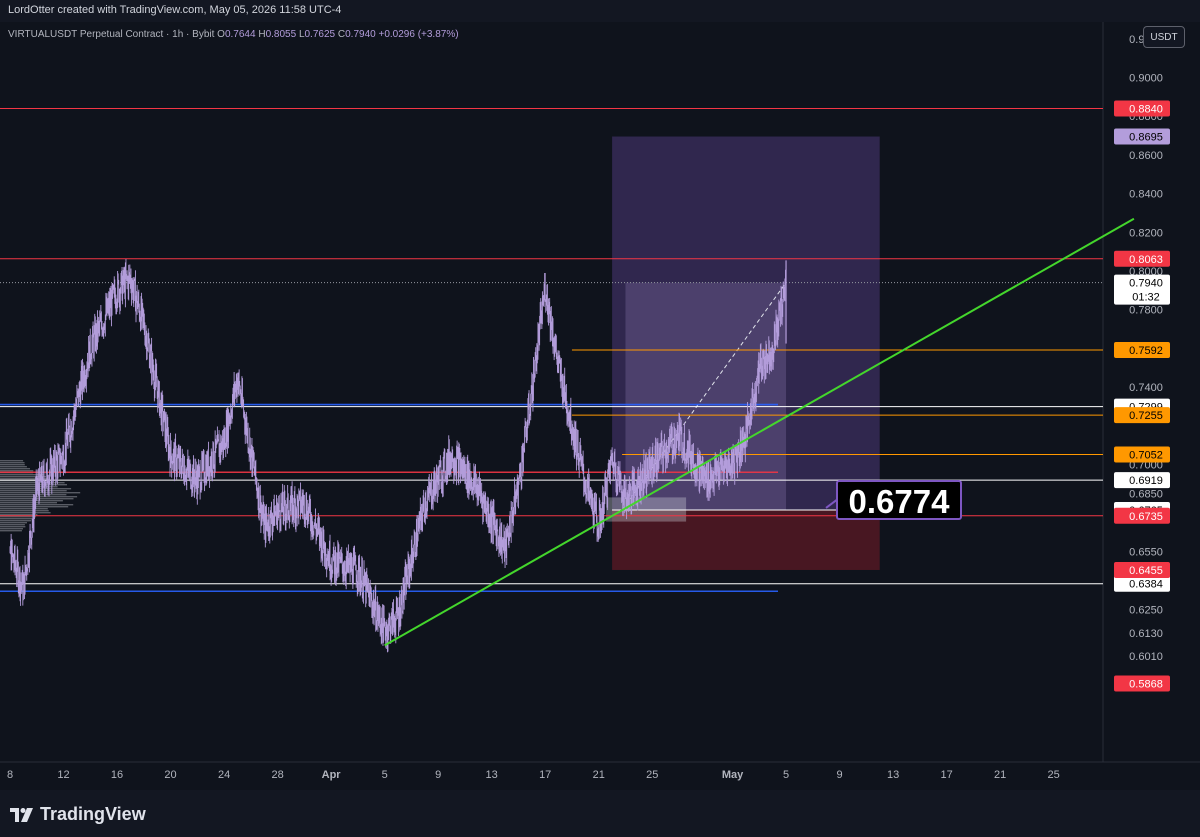 This screenshot has height=837, width=1200. I want to click on y-tick-label: 0.6010, so click(1146, 657).